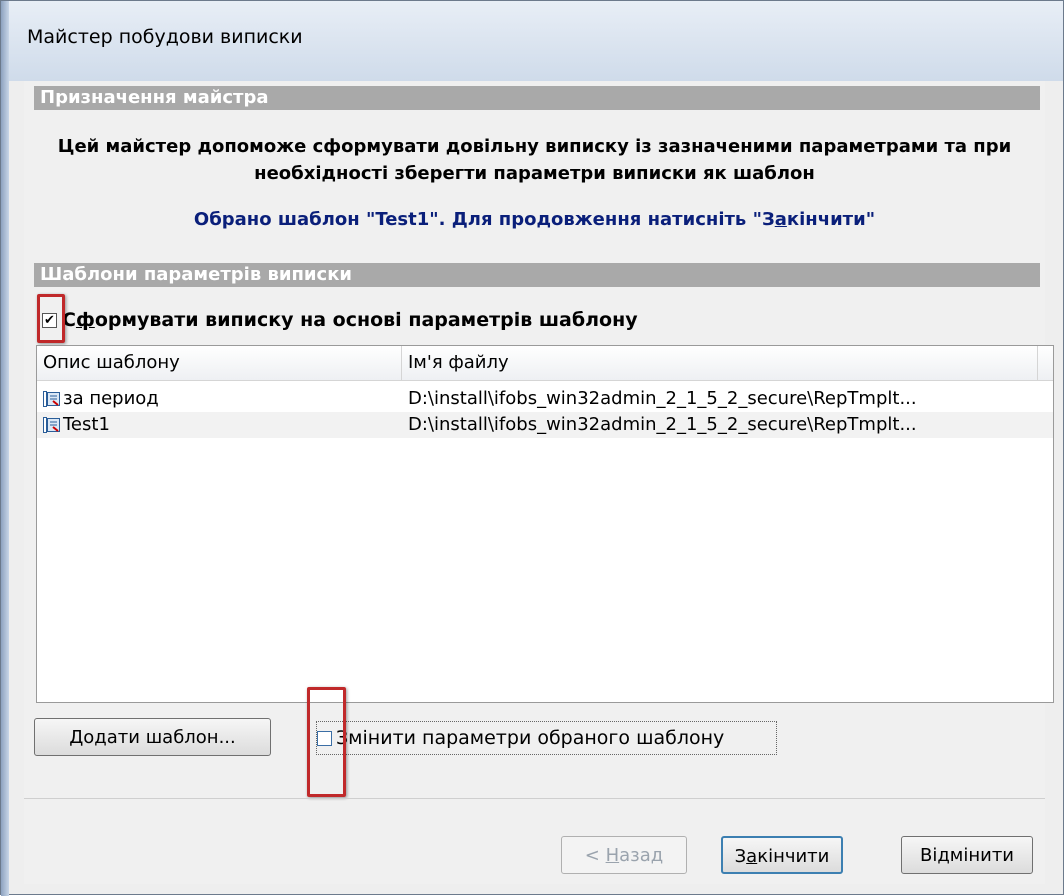 This screenshot has height=896, width=1064. I want to click on column-header-description: Опис шаблону, so click(219, 363).